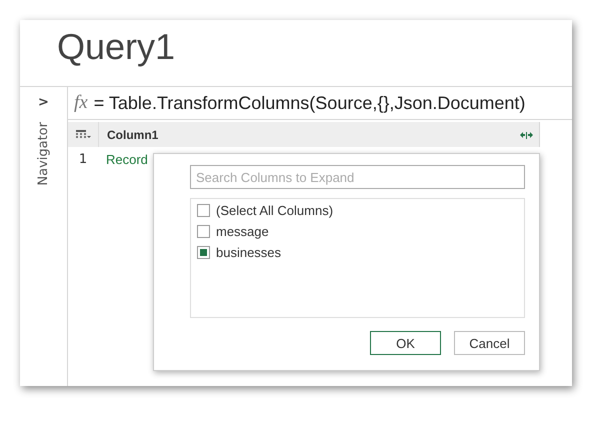  Describe the element at coordinates (249, 252) in the screenshot. I see `column-option: businesses` at that location.